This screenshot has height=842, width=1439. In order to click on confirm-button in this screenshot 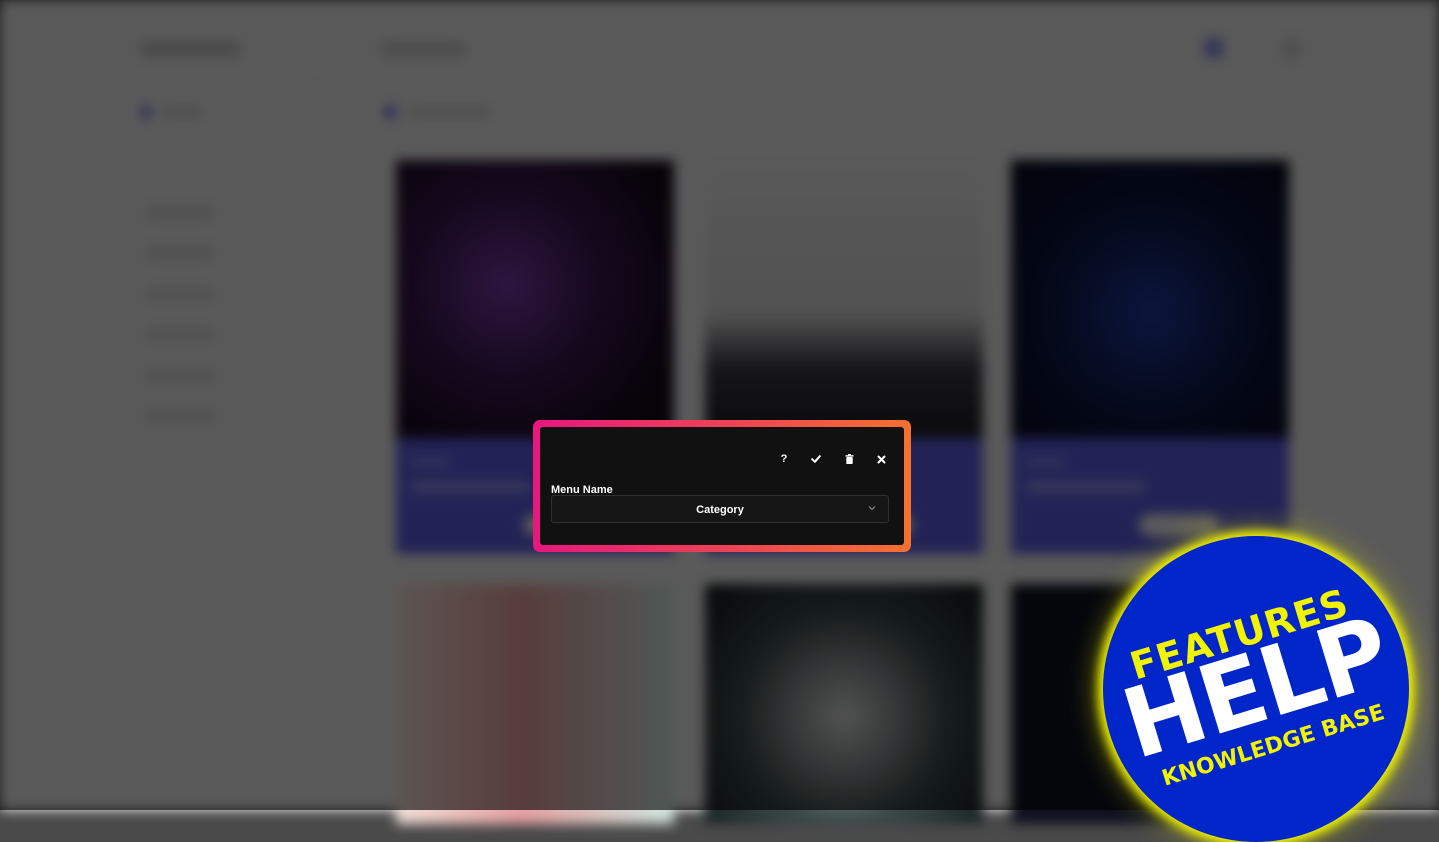, I will do `click(816, 459)`.